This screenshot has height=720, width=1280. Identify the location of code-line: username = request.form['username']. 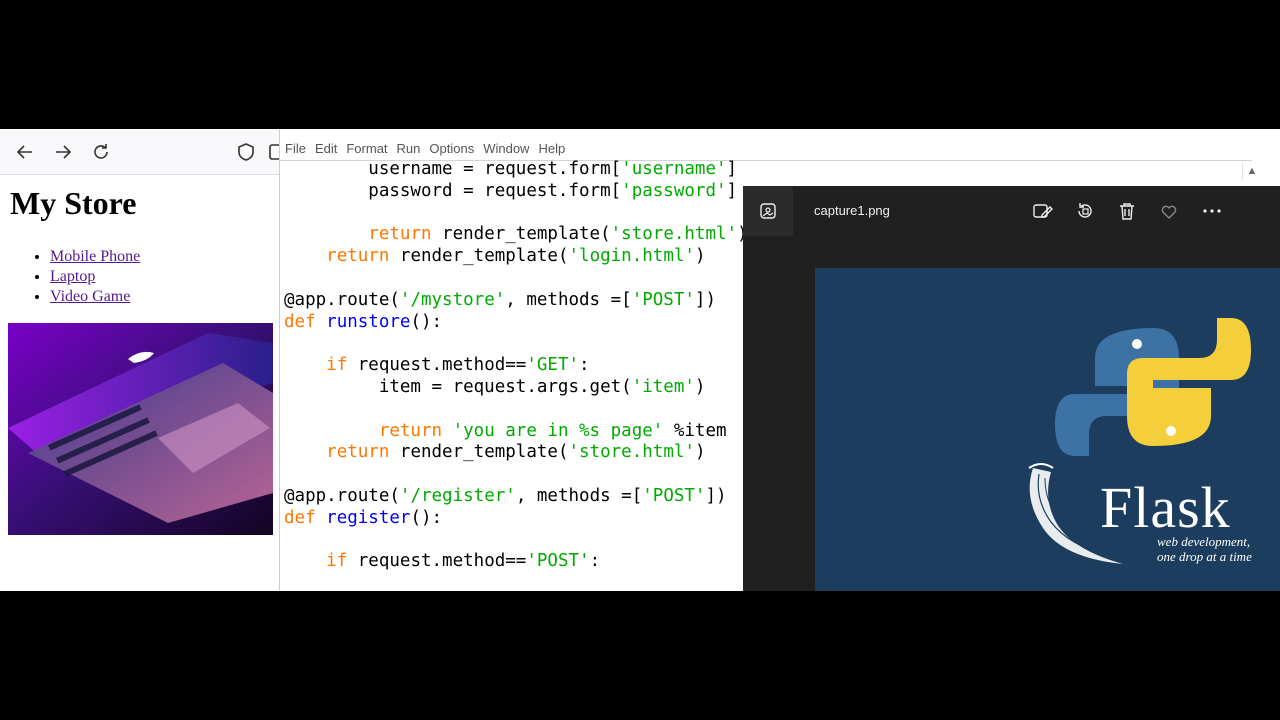
(516, 170).